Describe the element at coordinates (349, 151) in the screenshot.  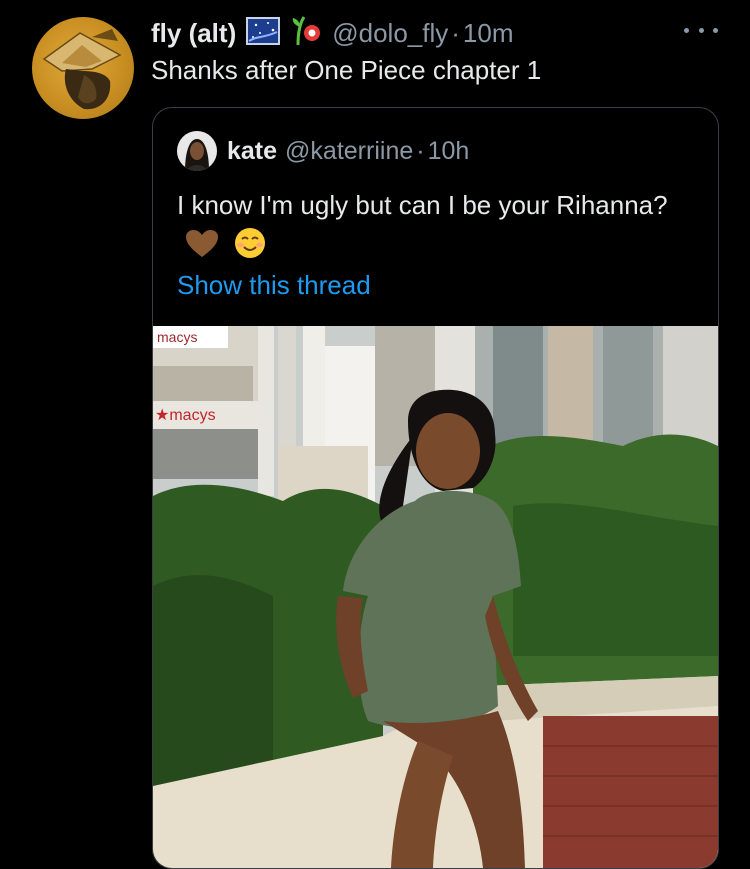
I see `quoted-user-handle: @katerriine` at that location.